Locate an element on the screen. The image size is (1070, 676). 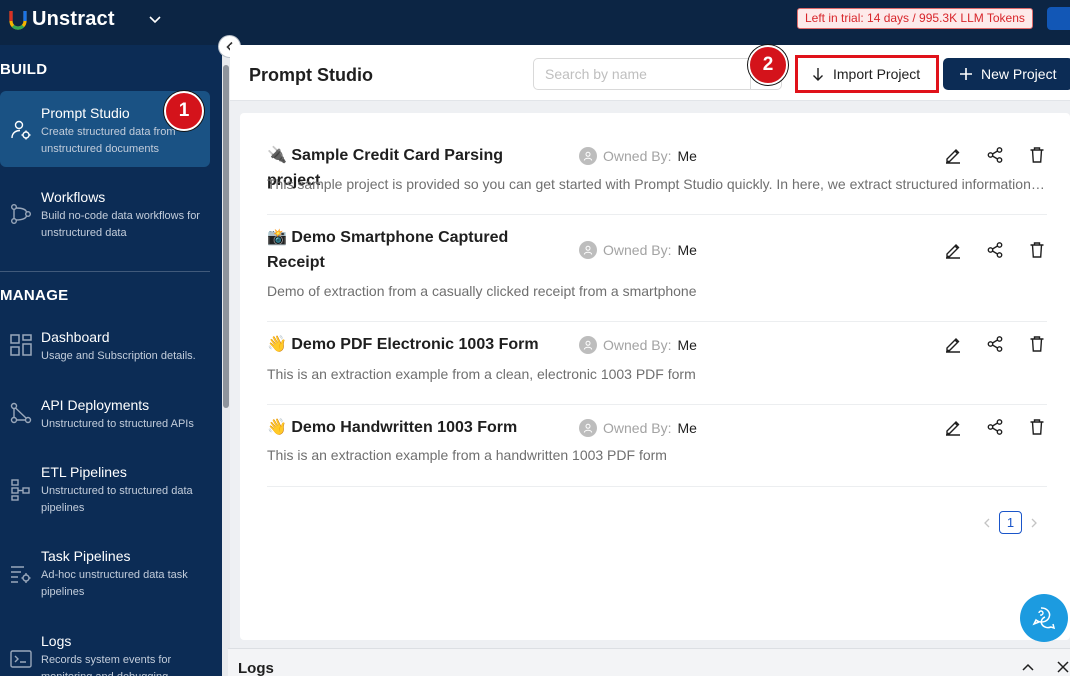
scroll-thumb is located at coordinates (226, 236).